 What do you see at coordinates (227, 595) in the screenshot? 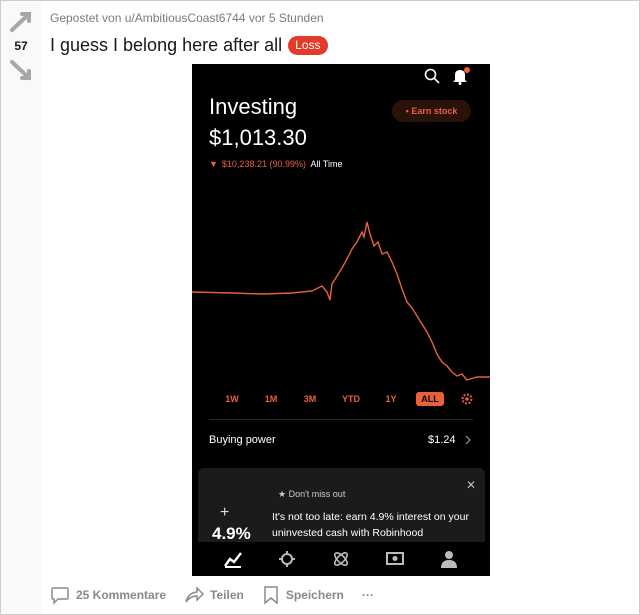
I see `share-label: Teilen` at bounding box center [227, 595].